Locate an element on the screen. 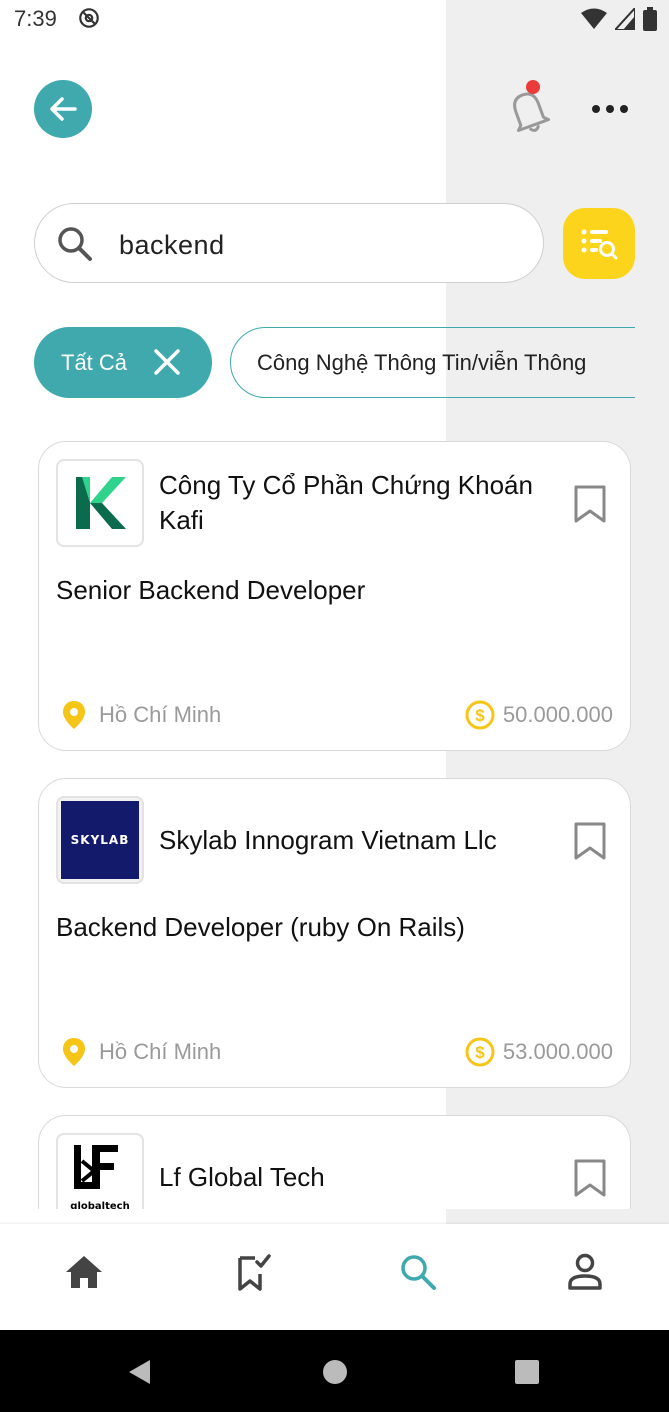  company-name: Skylab Innogram Vietnam Llc is located at coordinates (328, 840).